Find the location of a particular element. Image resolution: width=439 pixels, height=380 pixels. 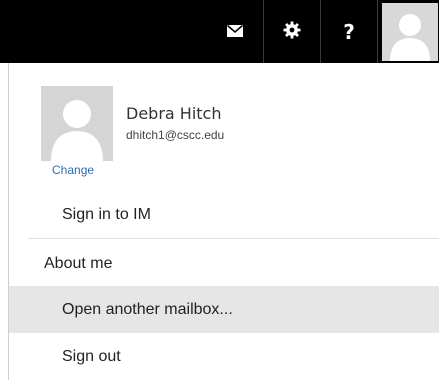

menu-item-sign-in-to-im: Sign in to IM is located at coordinates (224, 214).